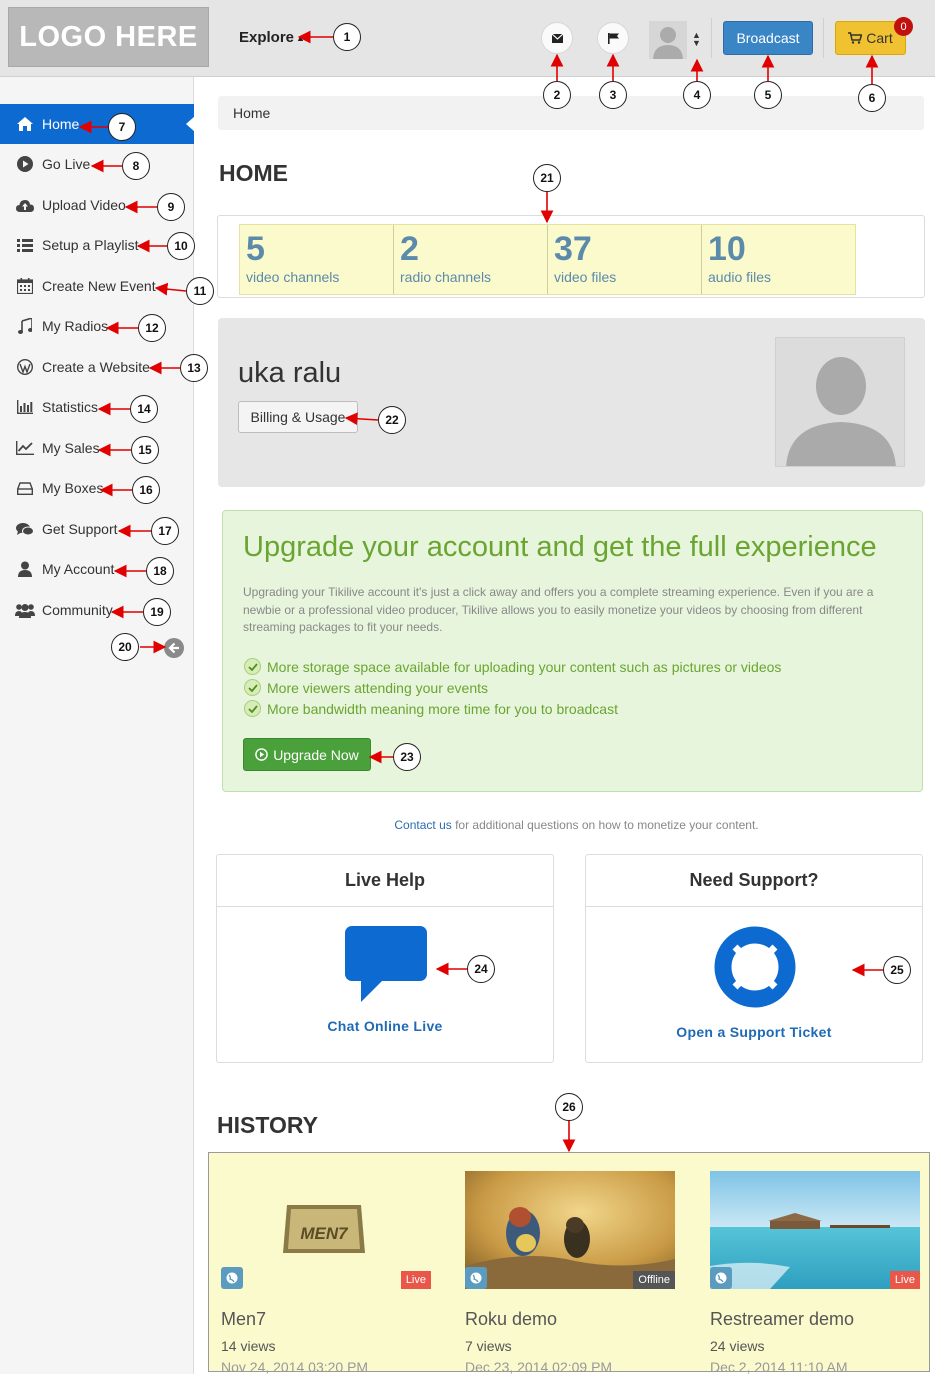 This screenshot has width=935, height=1374. I want to click on line-chart-icon, so click(25, 448).